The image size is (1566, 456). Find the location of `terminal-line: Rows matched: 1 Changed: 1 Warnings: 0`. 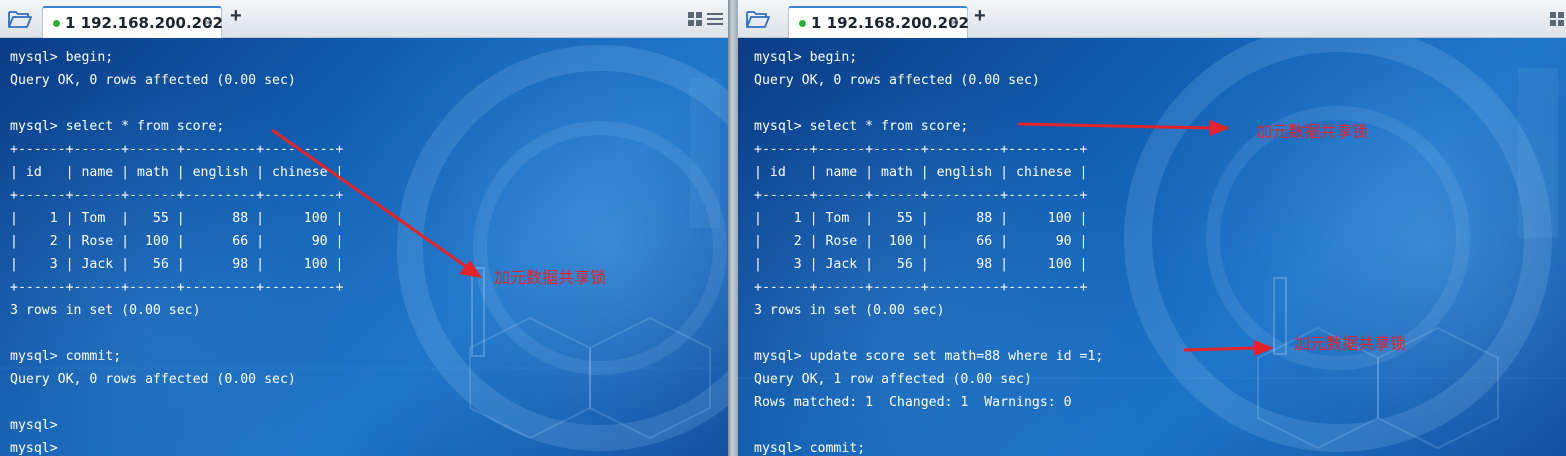

terminal-line: Rows matched: 1 Changed: 1 Warnings: 0 is located at coordinates (913, 402).